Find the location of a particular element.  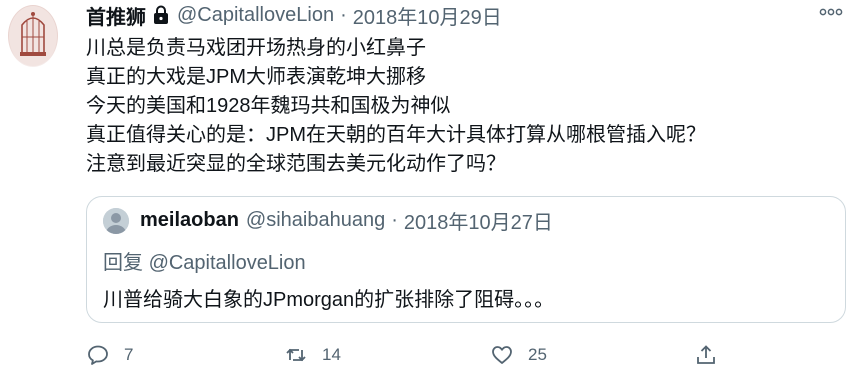

quoted-text: 川普给骑大白象的JPmorgan的扩张排除了阻碍。。。 is located at coordinates (329, 300).